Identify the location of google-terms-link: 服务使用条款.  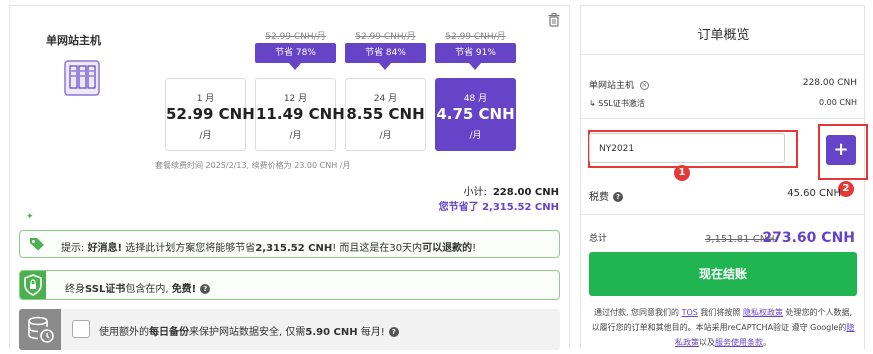
(739, 342).